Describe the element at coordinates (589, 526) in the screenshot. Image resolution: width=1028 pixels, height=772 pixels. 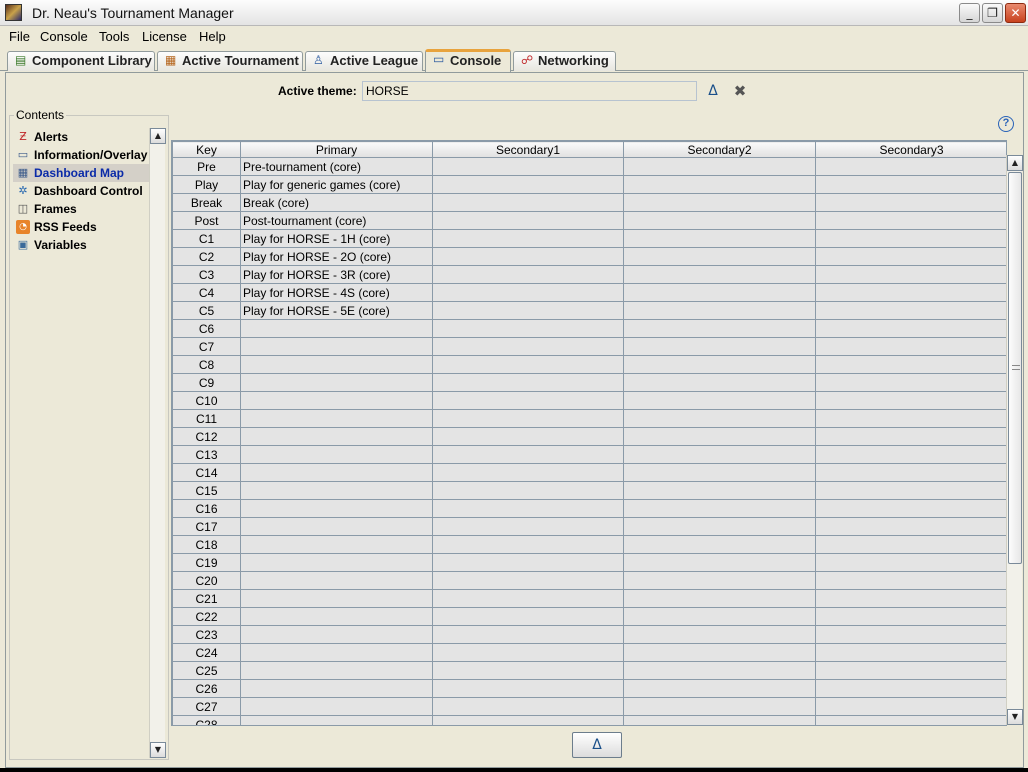
I see `table-row: C17` at that location.